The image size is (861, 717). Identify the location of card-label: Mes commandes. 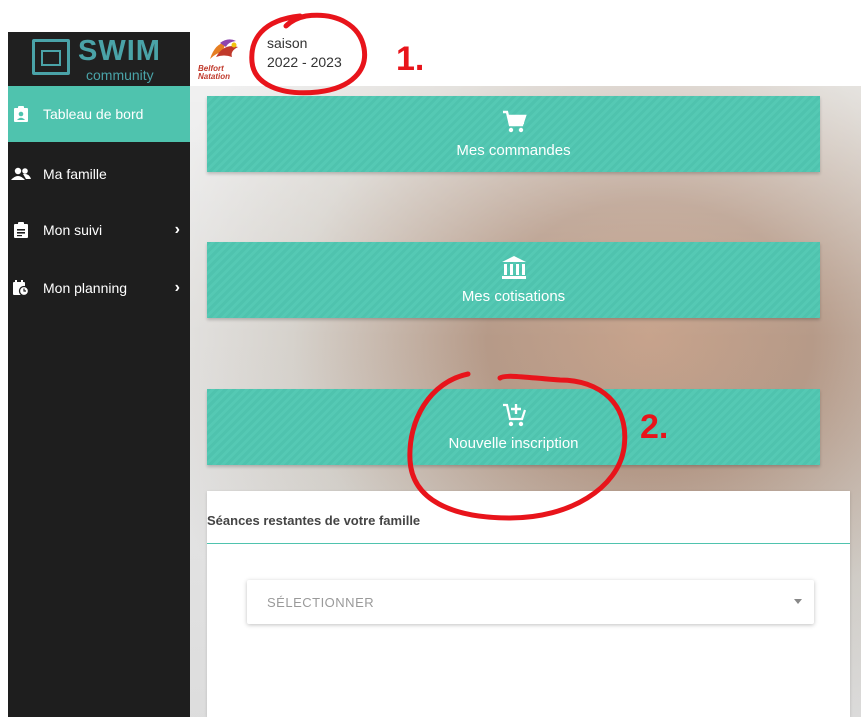
(513, 150).